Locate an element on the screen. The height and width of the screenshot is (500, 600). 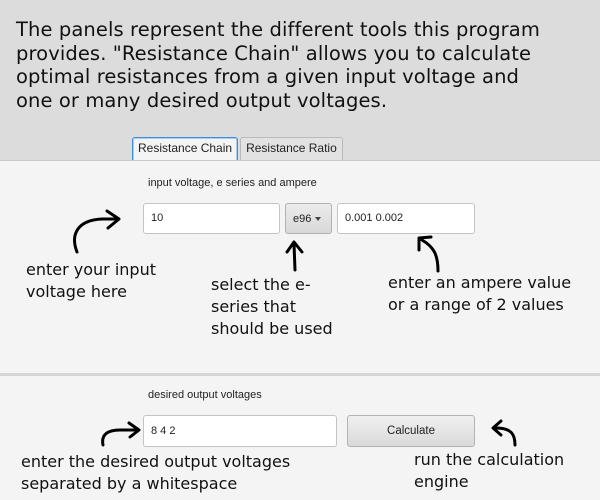
hint-line: run the calculation is located at coordinates (489, 459).